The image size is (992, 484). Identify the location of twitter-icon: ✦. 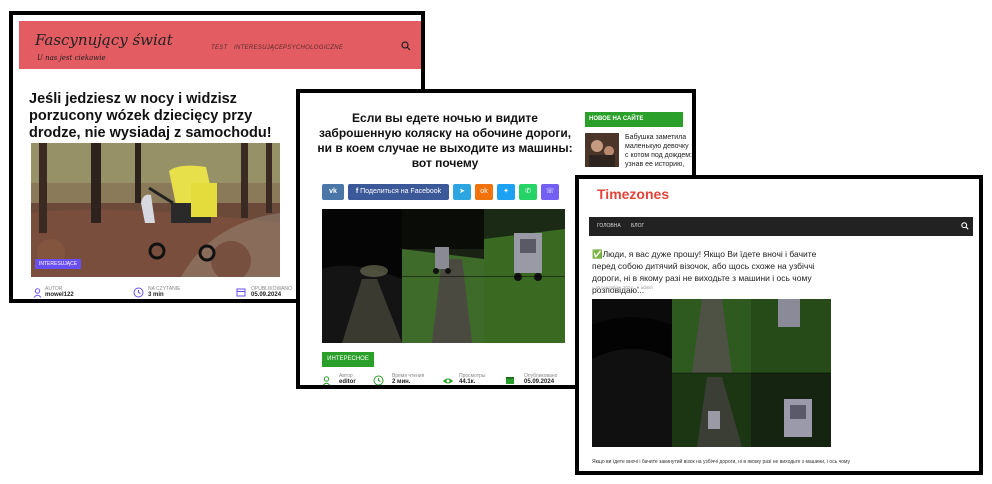
(506, 191).